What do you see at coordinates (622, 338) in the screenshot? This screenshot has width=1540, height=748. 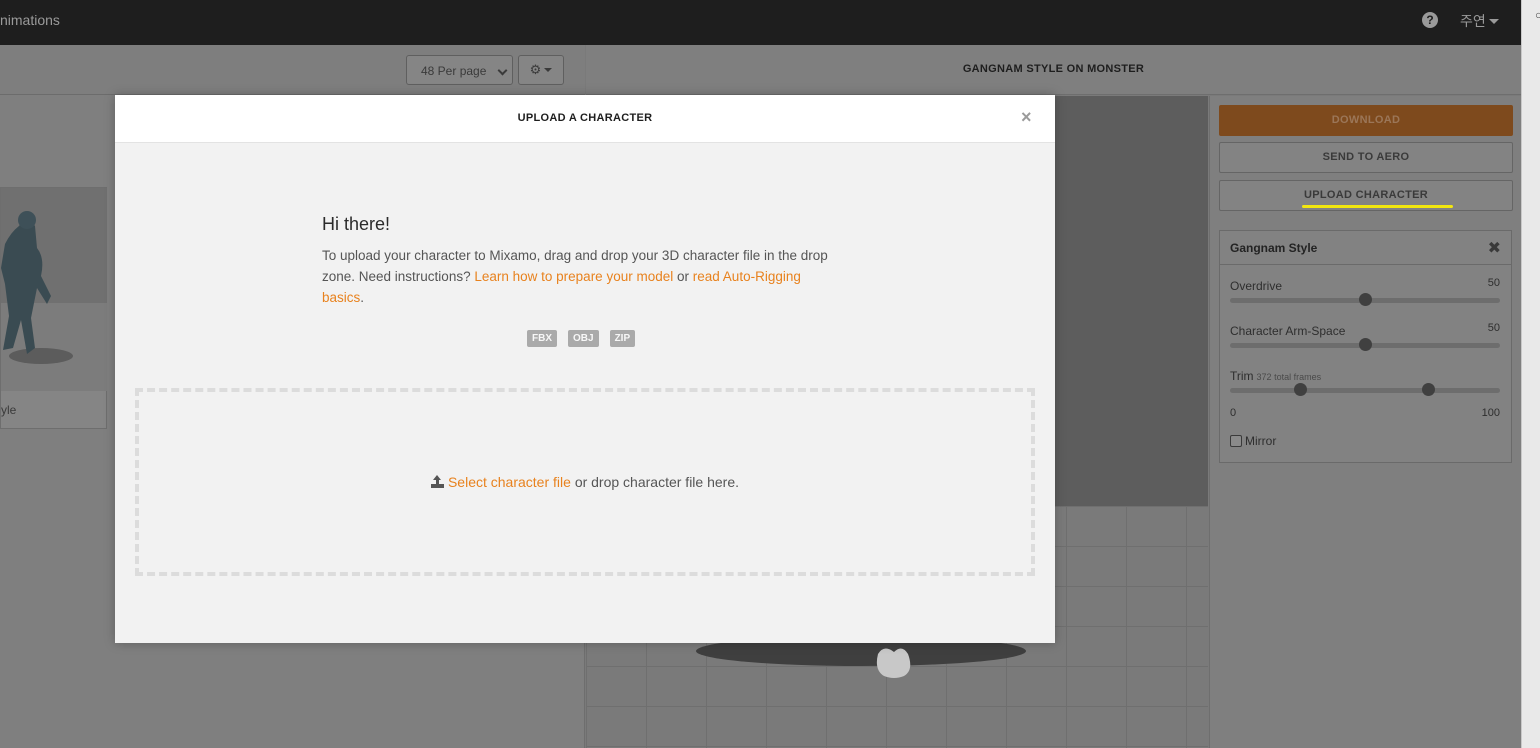 I see `format-badge-zip: ZIP` at bounding box center [622, 338].